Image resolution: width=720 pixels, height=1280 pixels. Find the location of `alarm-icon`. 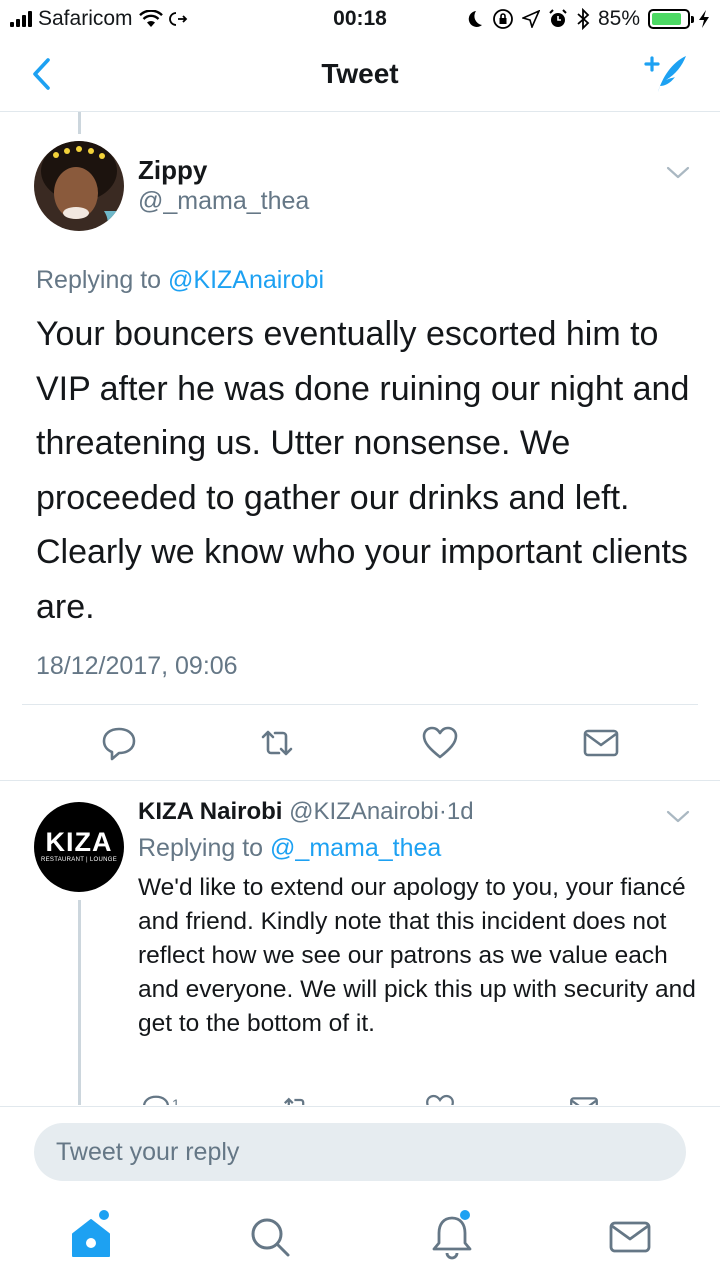

alarm-icon is located at coordinates (558, 18).